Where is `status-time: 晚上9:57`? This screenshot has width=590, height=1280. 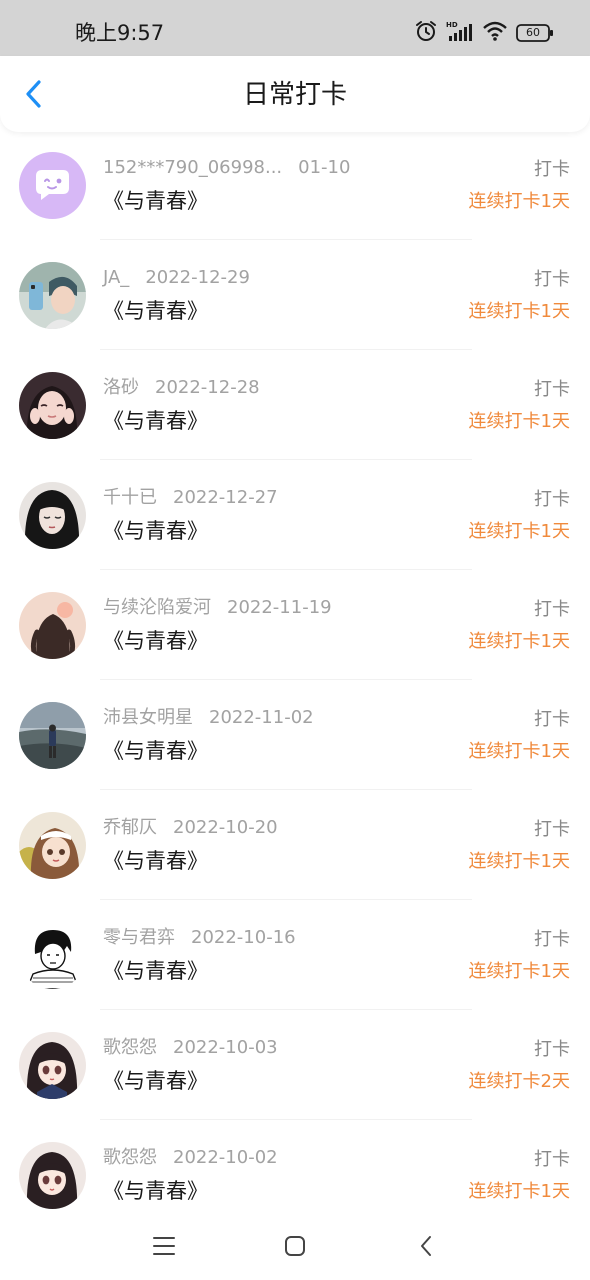
status-time: 晚上9:57 is located at coordinates (120, 33).